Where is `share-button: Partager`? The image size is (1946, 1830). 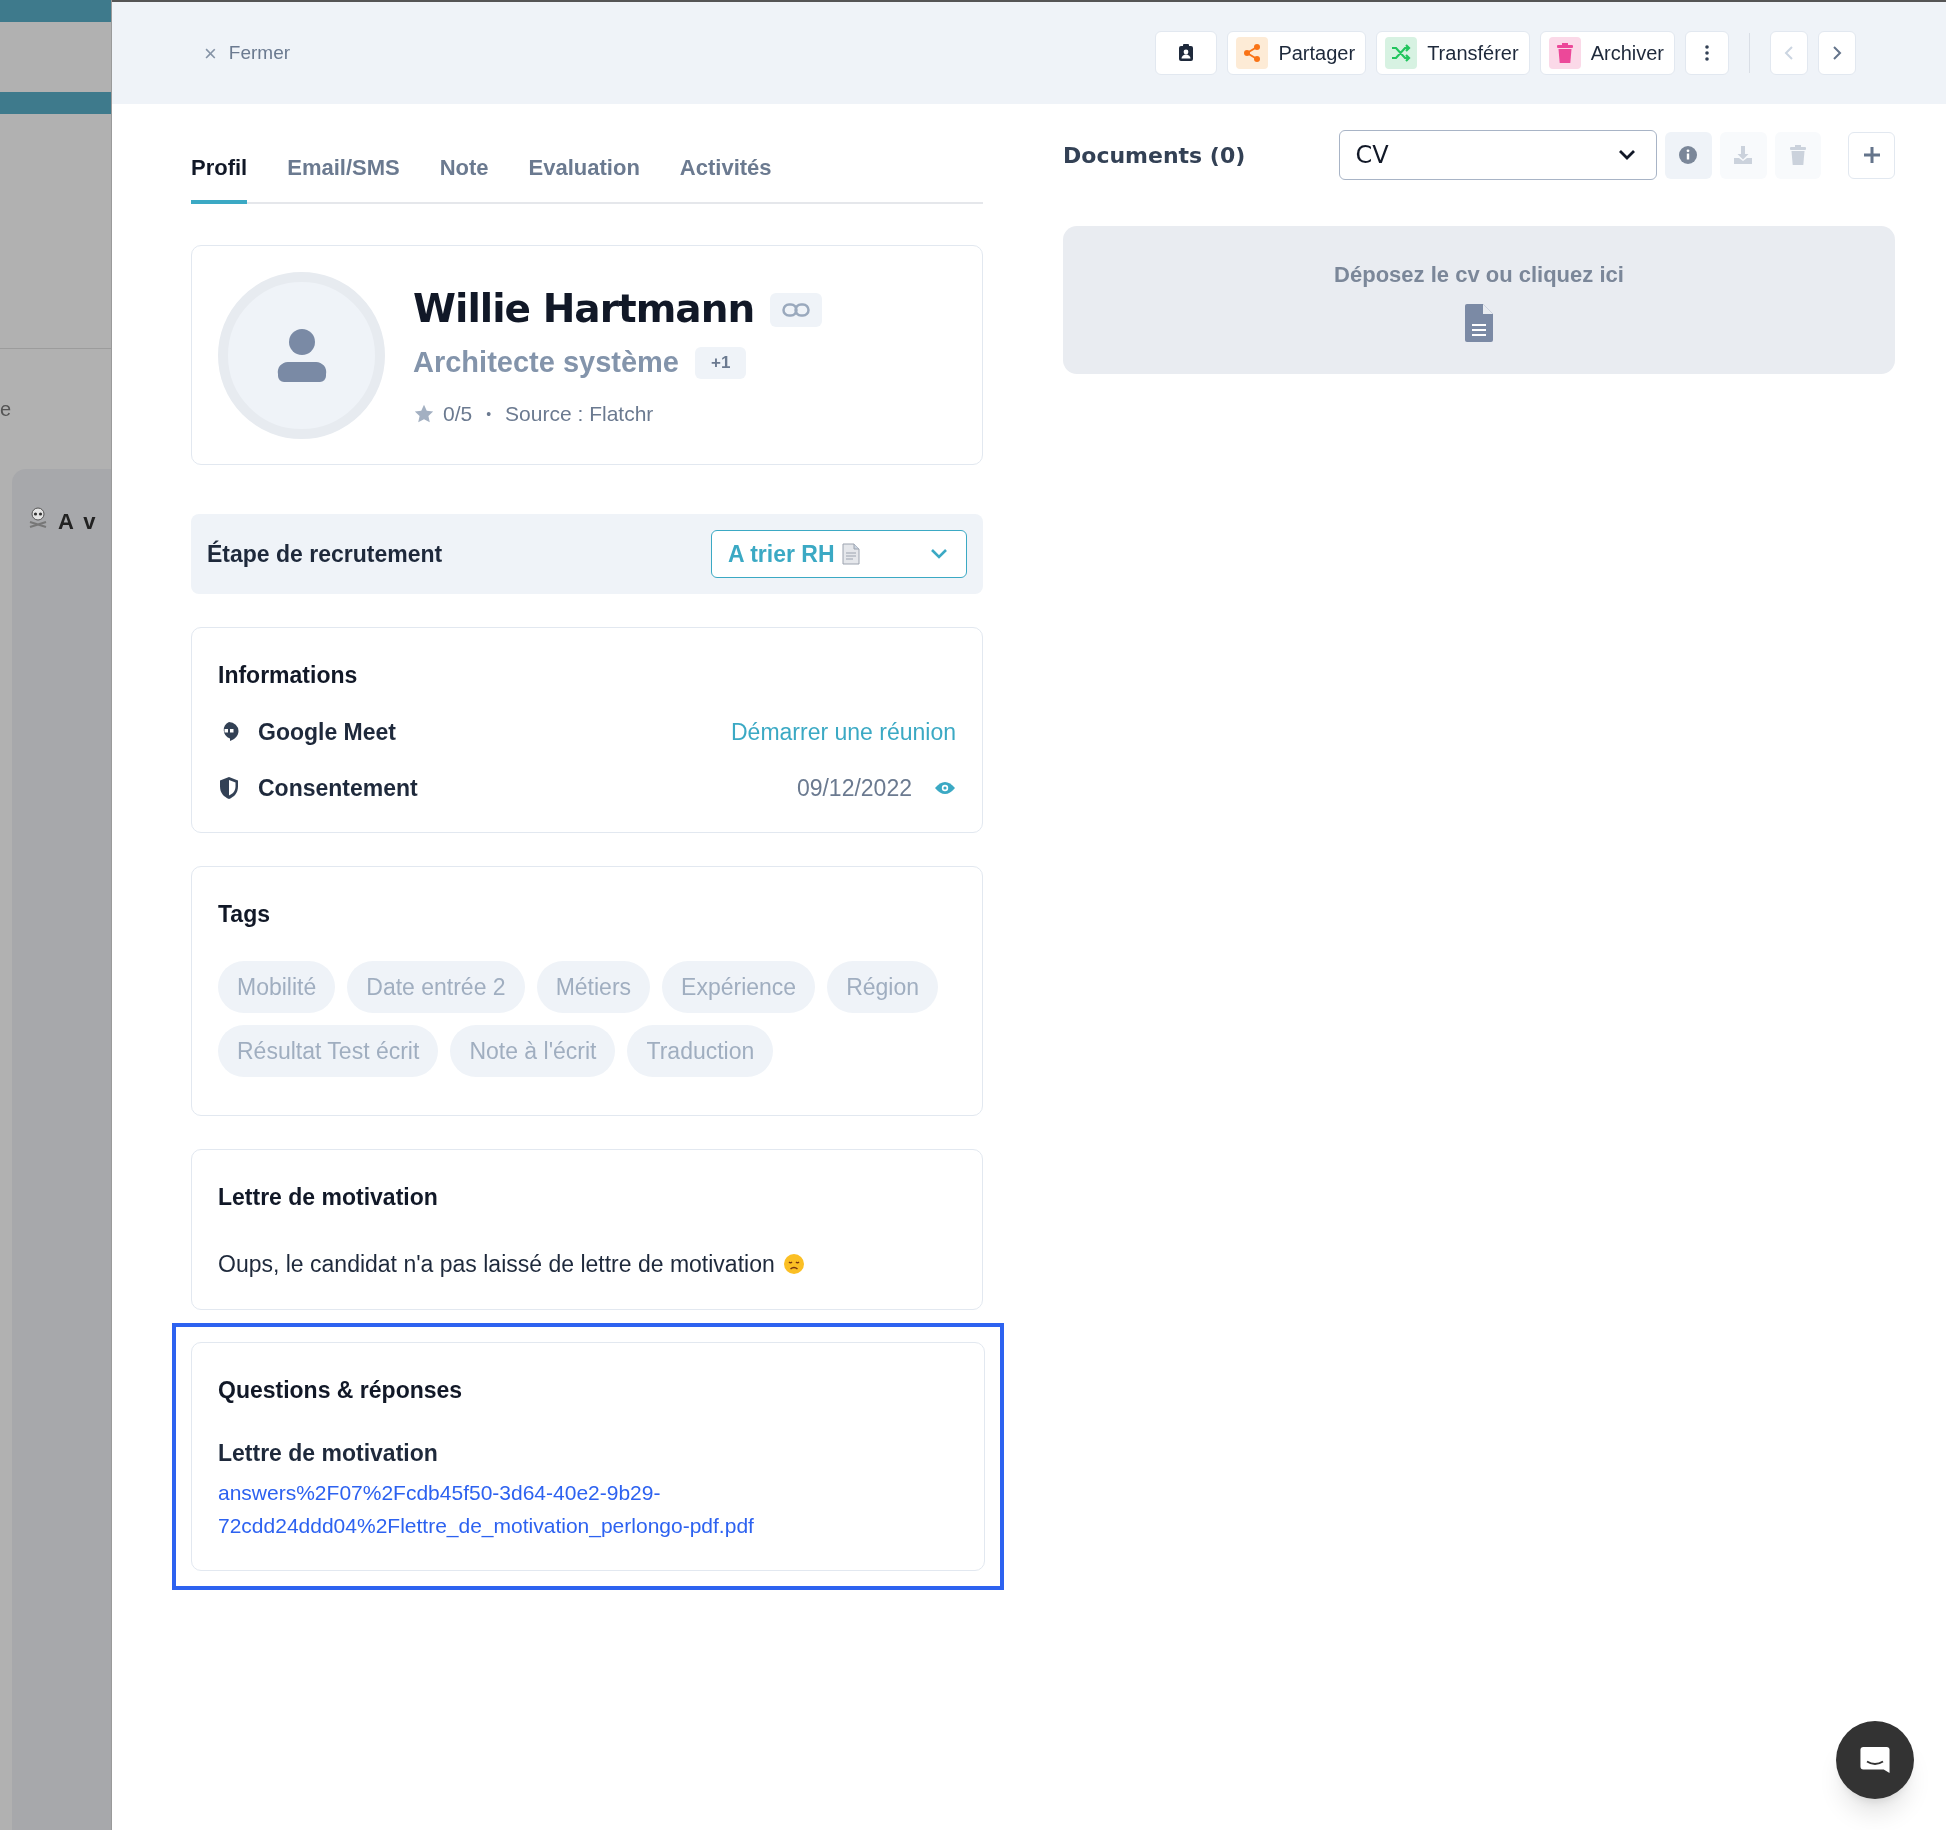 share-button: Partager is located at coordinates (1297, 53).